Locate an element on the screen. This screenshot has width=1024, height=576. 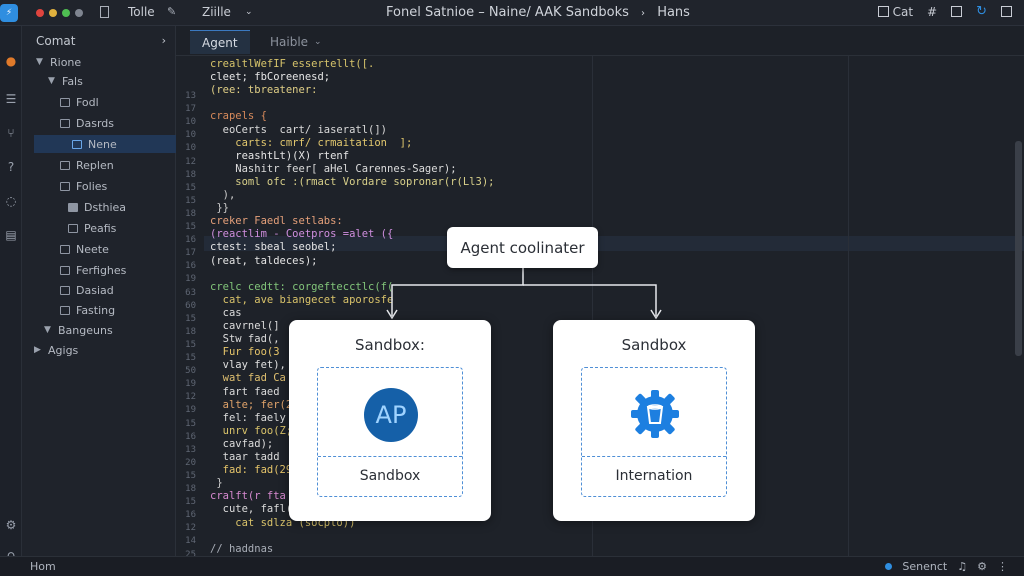
maximize-window-dot is located at coordinates (66, 12).